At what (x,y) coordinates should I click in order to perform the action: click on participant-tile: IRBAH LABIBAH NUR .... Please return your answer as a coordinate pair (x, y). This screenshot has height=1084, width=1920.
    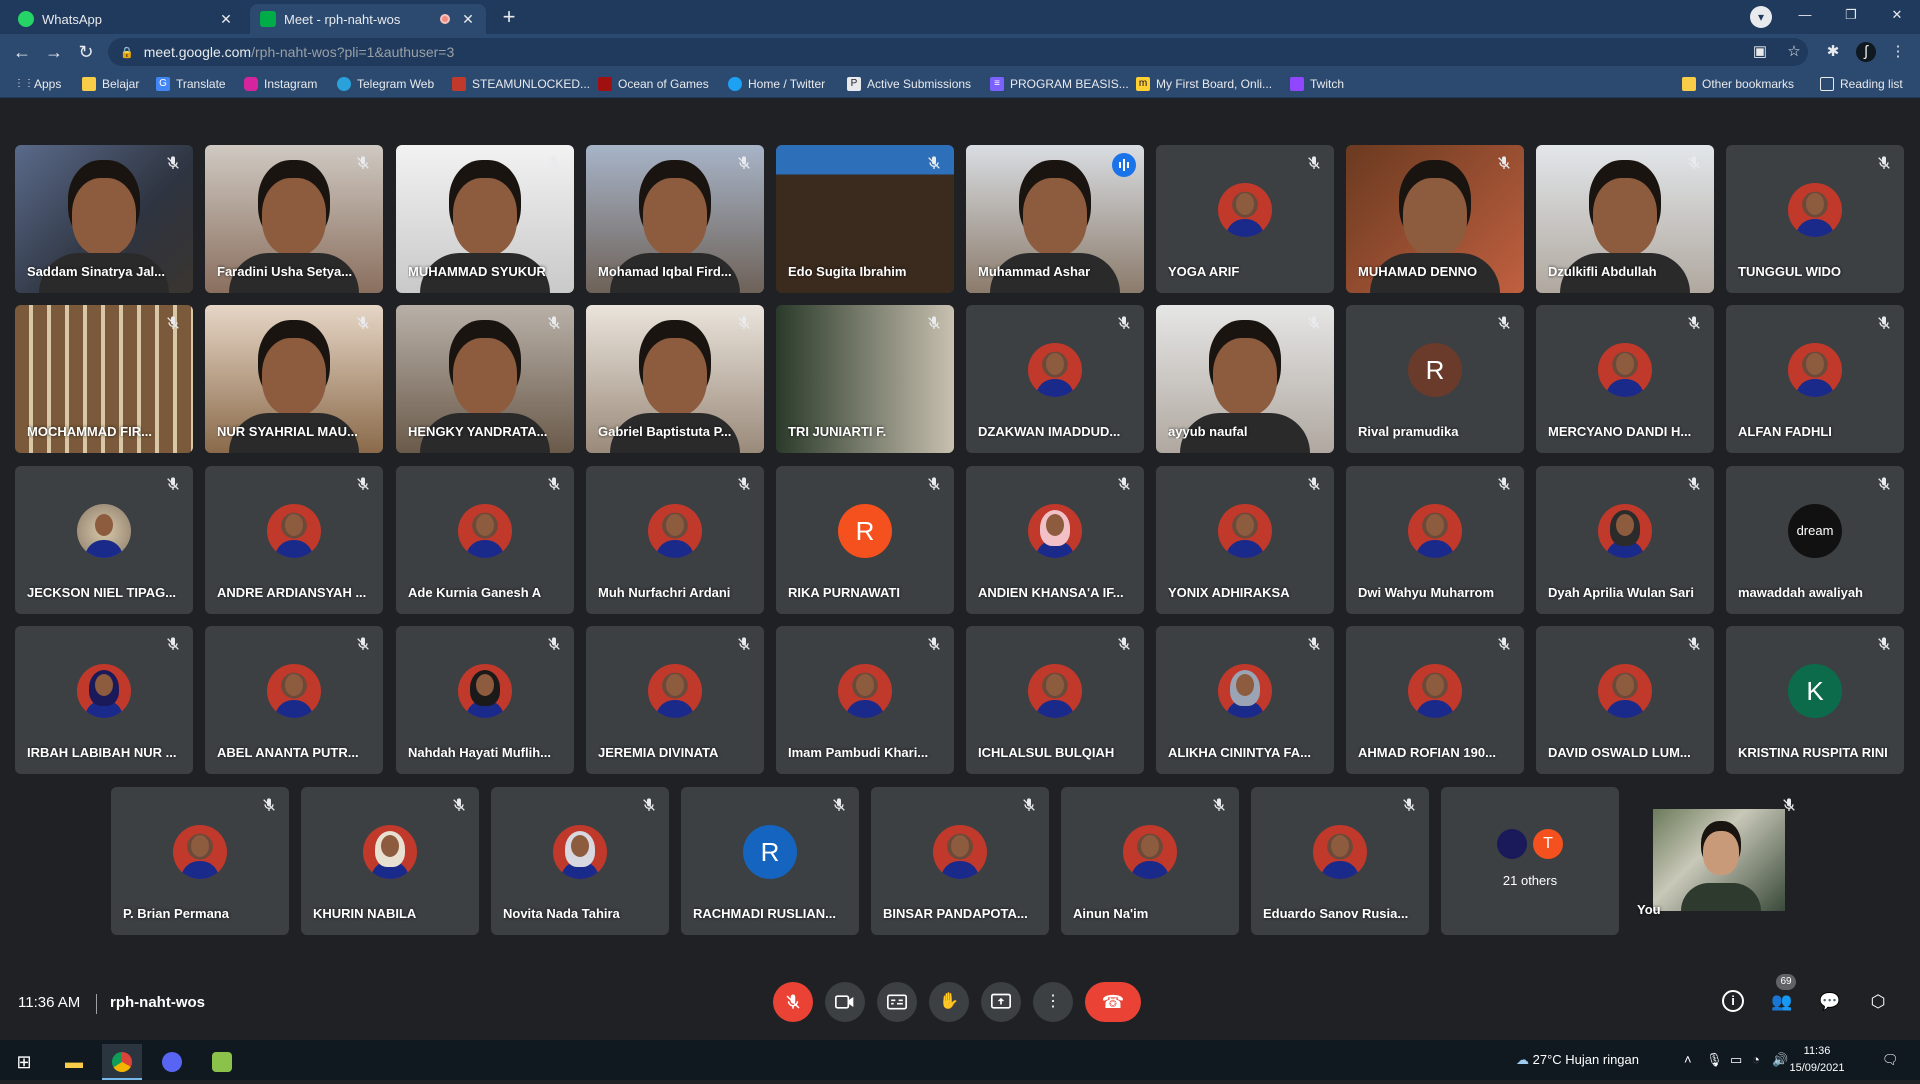
    Looking at the image, I should click on (104, 700).